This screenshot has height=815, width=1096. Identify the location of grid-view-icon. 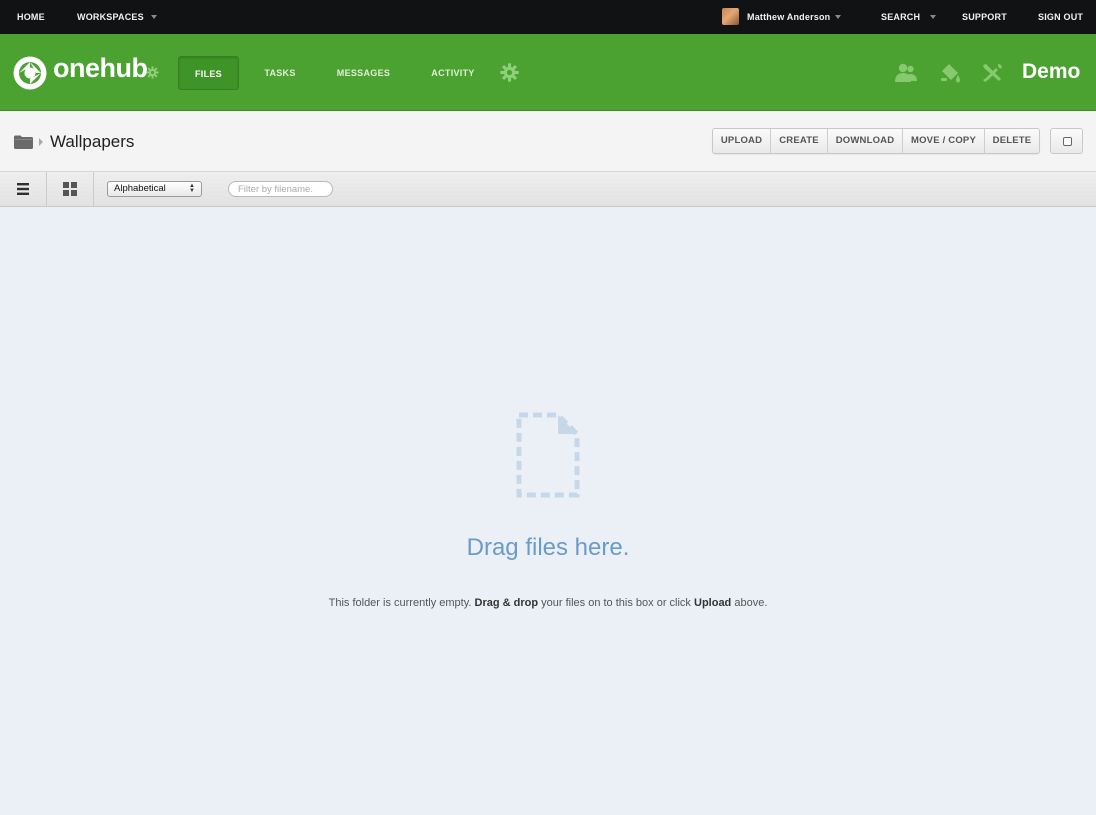
(70, 189).